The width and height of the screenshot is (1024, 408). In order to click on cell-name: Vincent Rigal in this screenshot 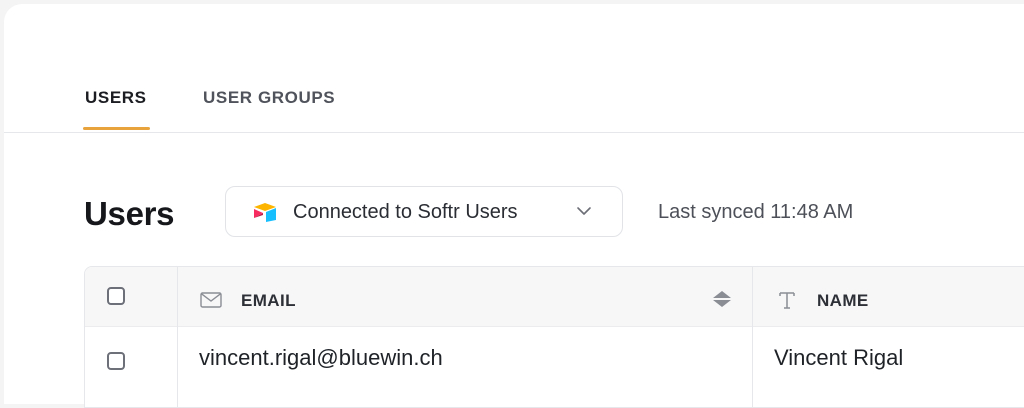, I will do `click(839, 357)`.